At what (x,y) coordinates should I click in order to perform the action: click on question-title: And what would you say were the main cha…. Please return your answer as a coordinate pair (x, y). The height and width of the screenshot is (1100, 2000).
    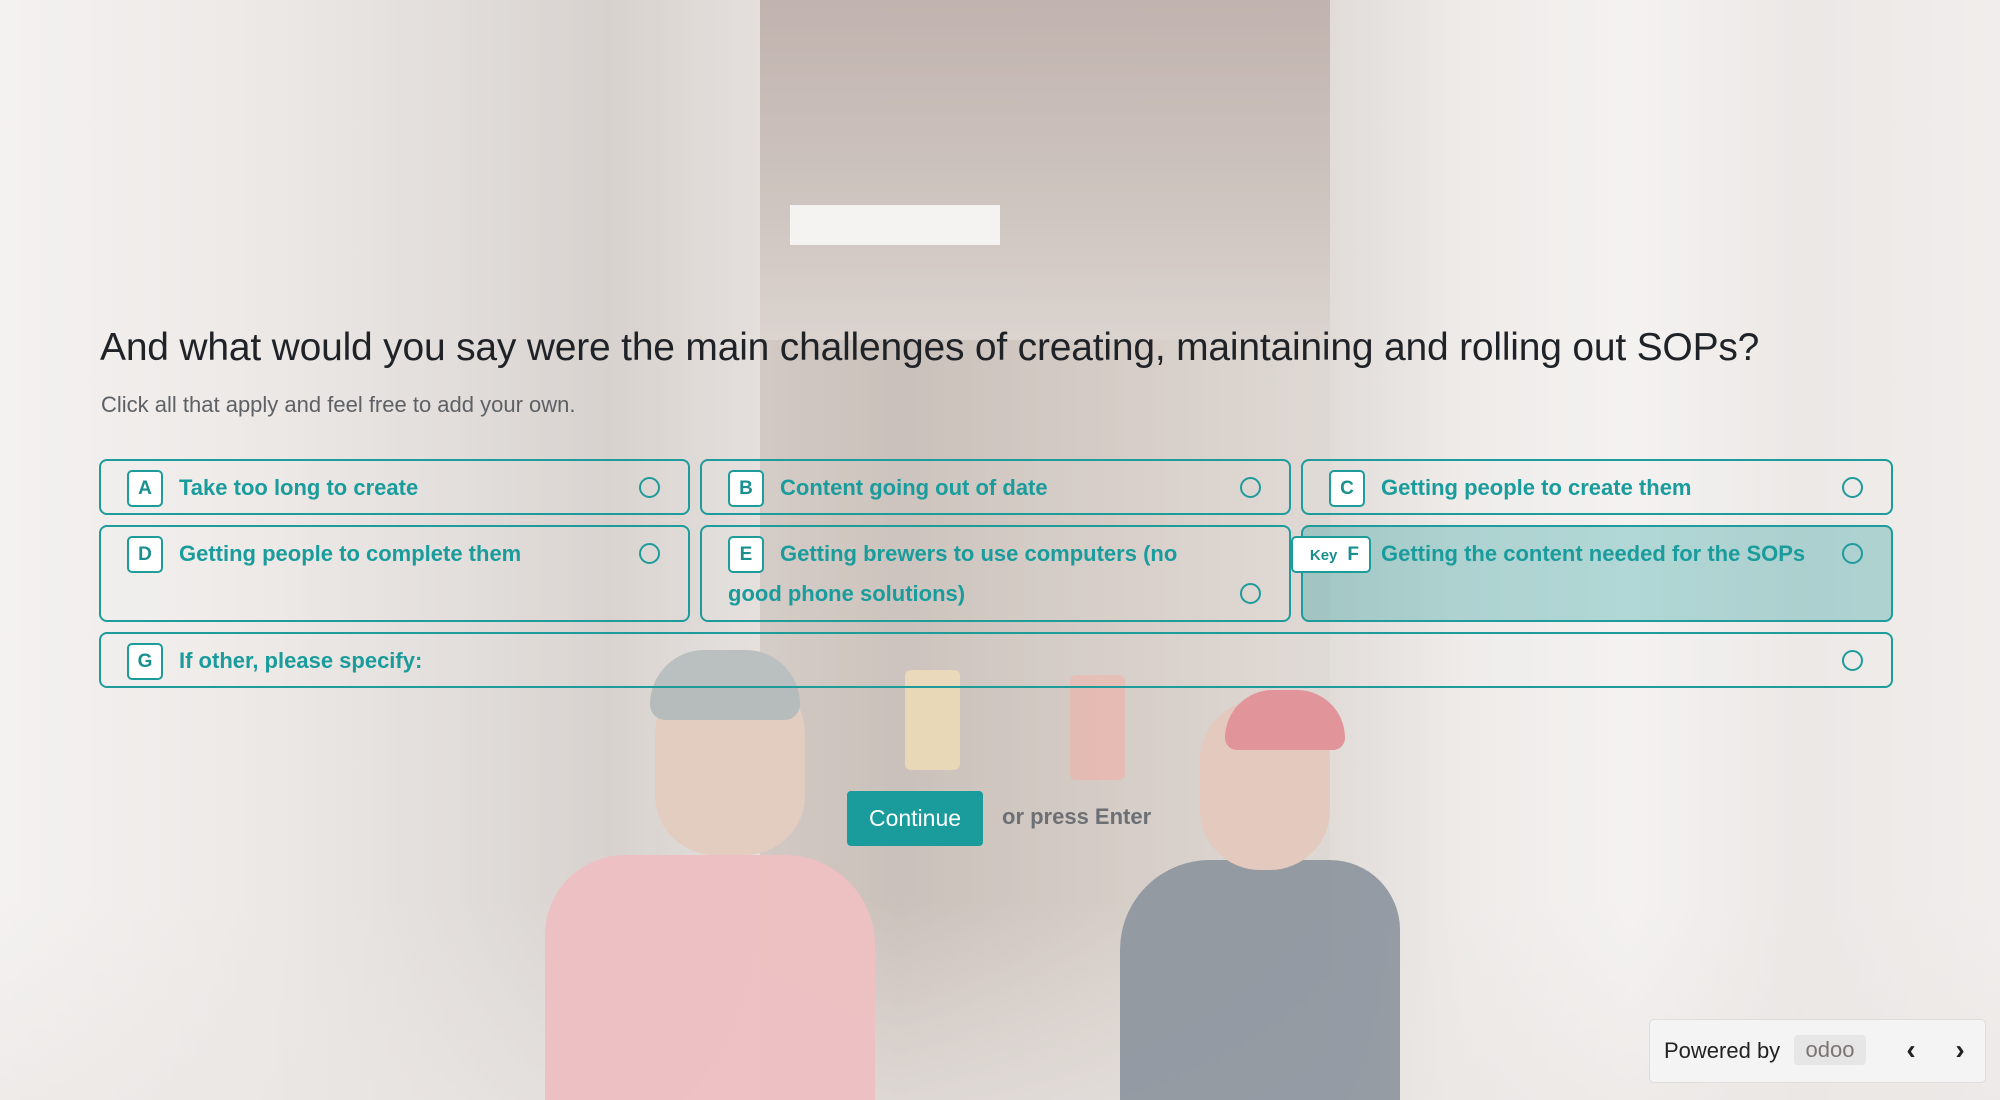
    Looking at the image, I should click on (930, 347).